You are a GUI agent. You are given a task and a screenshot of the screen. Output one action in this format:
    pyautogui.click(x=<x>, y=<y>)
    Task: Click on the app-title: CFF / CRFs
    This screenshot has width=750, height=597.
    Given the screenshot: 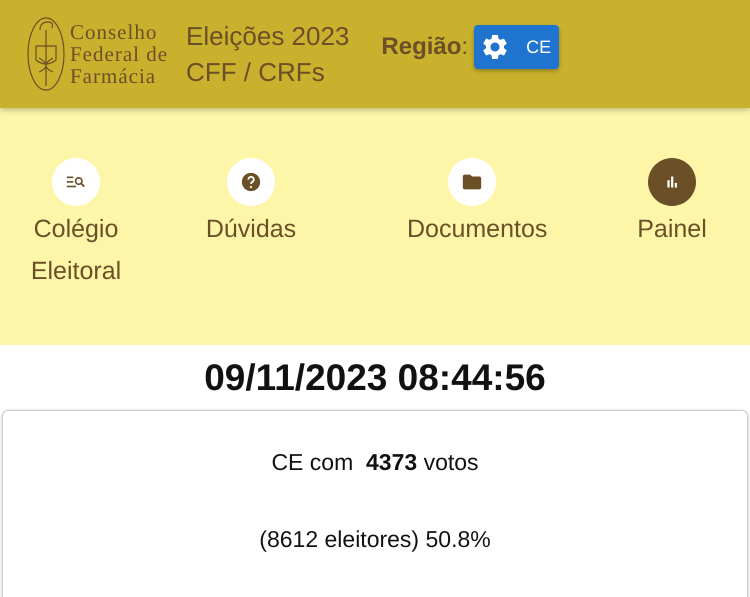 What is the action you would take?
    pyautogui.click(x=256, y=72)
    